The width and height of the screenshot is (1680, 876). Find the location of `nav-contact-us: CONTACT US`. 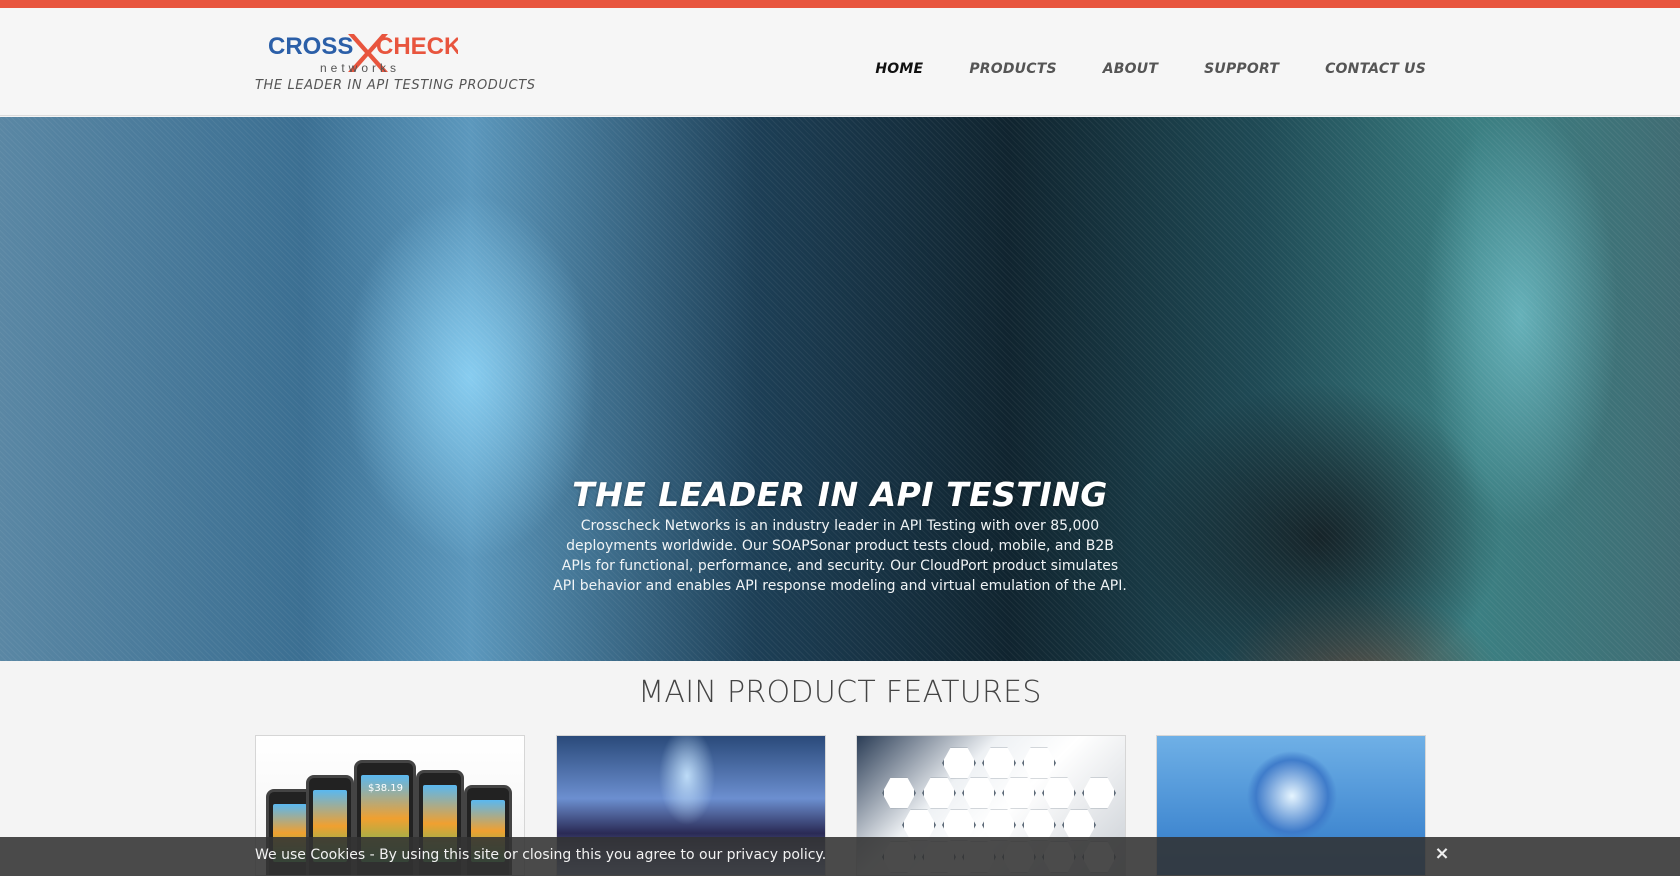

nav-contact-us: CONTACT US is located at coordinates (1375, 69).